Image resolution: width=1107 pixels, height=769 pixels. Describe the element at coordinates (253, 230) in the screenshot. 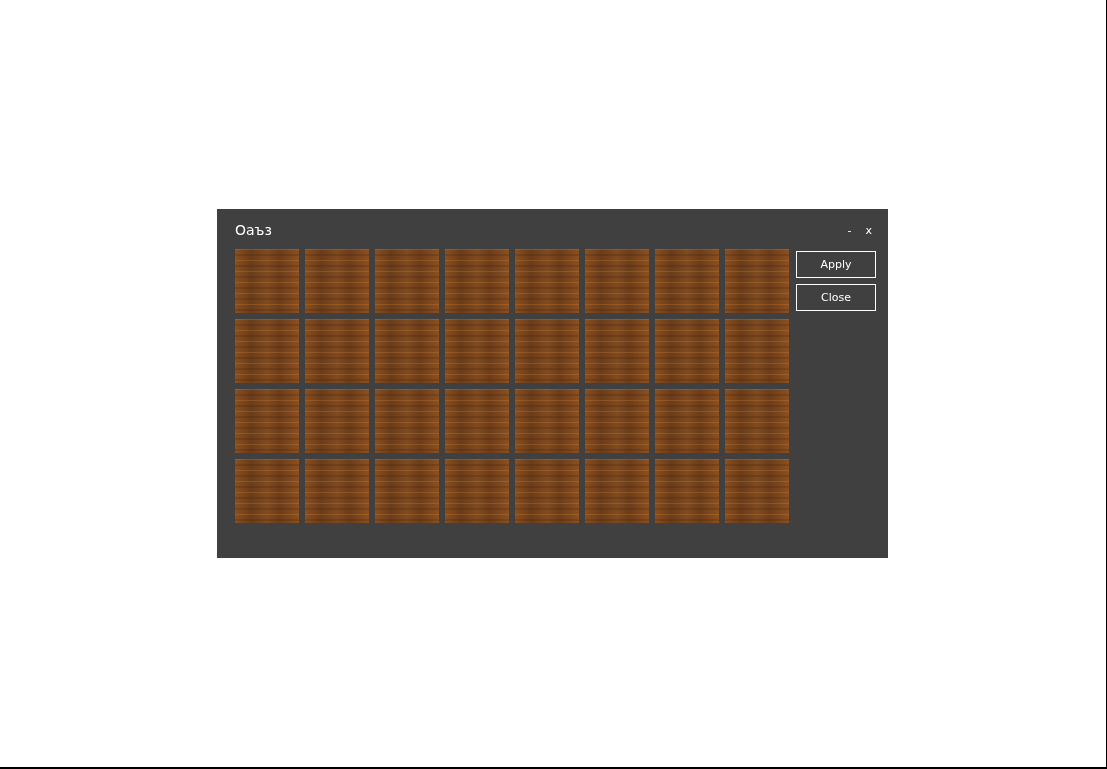

I see `window-title: Оаъз` at that location.